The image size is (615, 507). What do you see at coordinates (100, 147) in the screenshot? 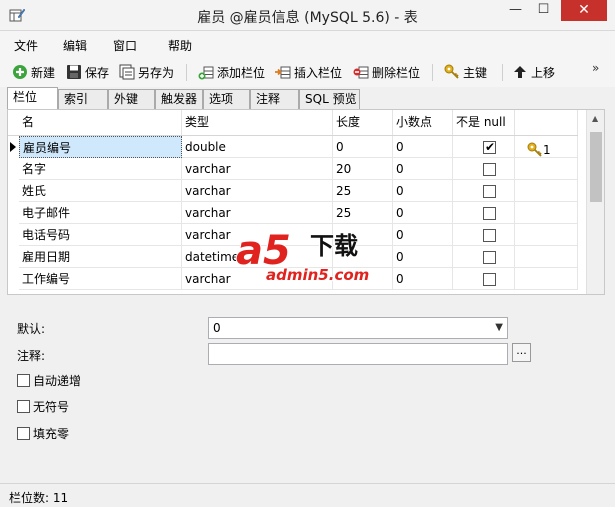
I see `cell-name: 雇员编号` at bounding box center [100, 147].